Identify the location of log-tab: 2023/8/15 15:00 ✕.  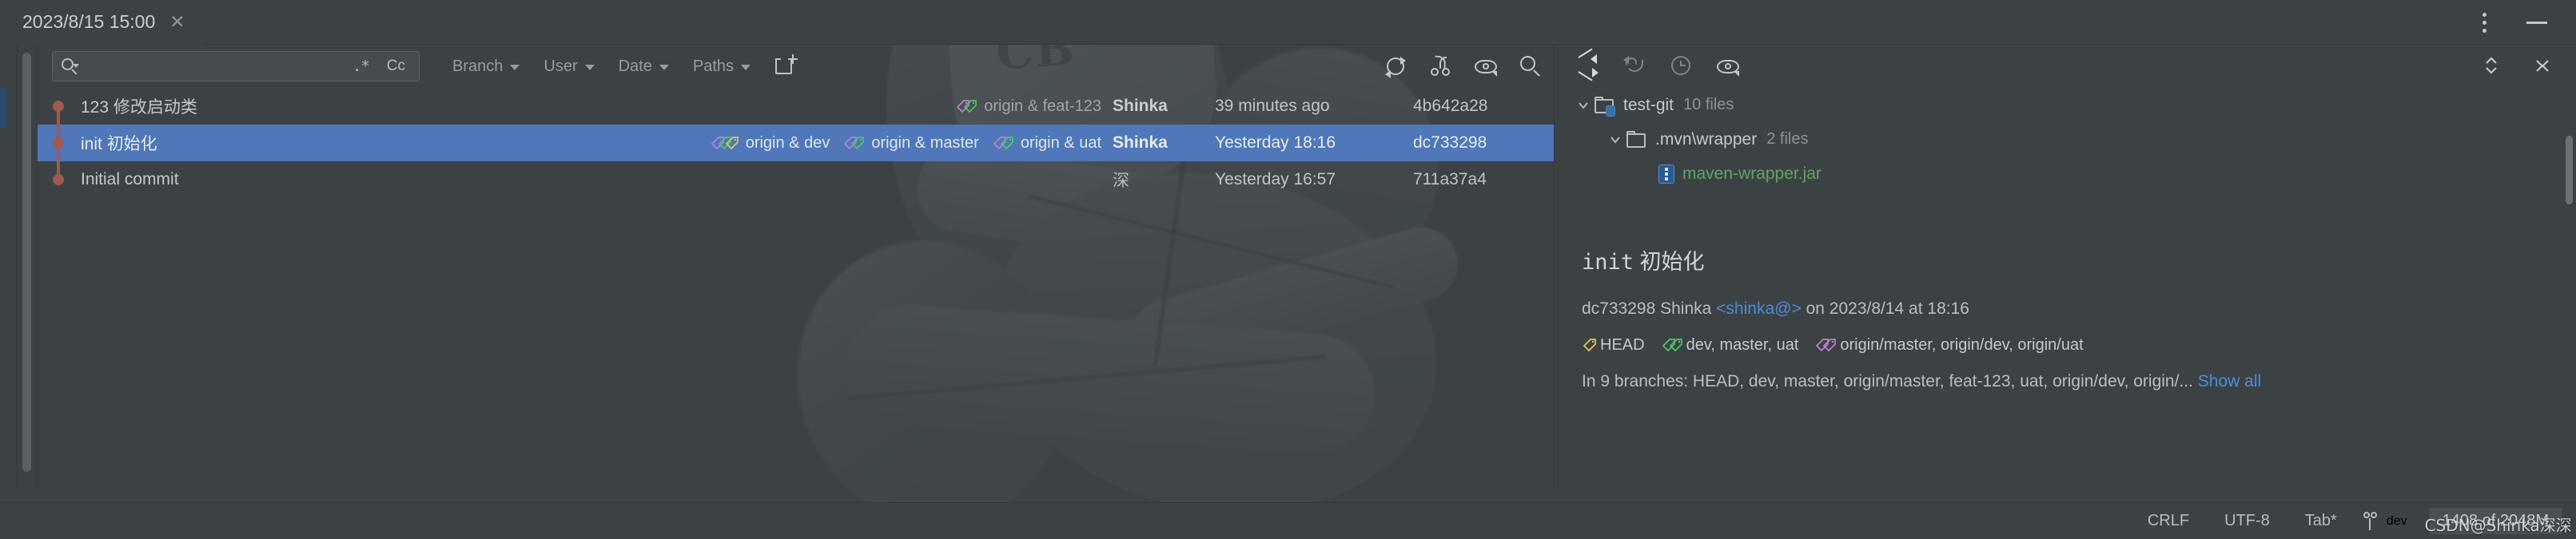
(102, 22).